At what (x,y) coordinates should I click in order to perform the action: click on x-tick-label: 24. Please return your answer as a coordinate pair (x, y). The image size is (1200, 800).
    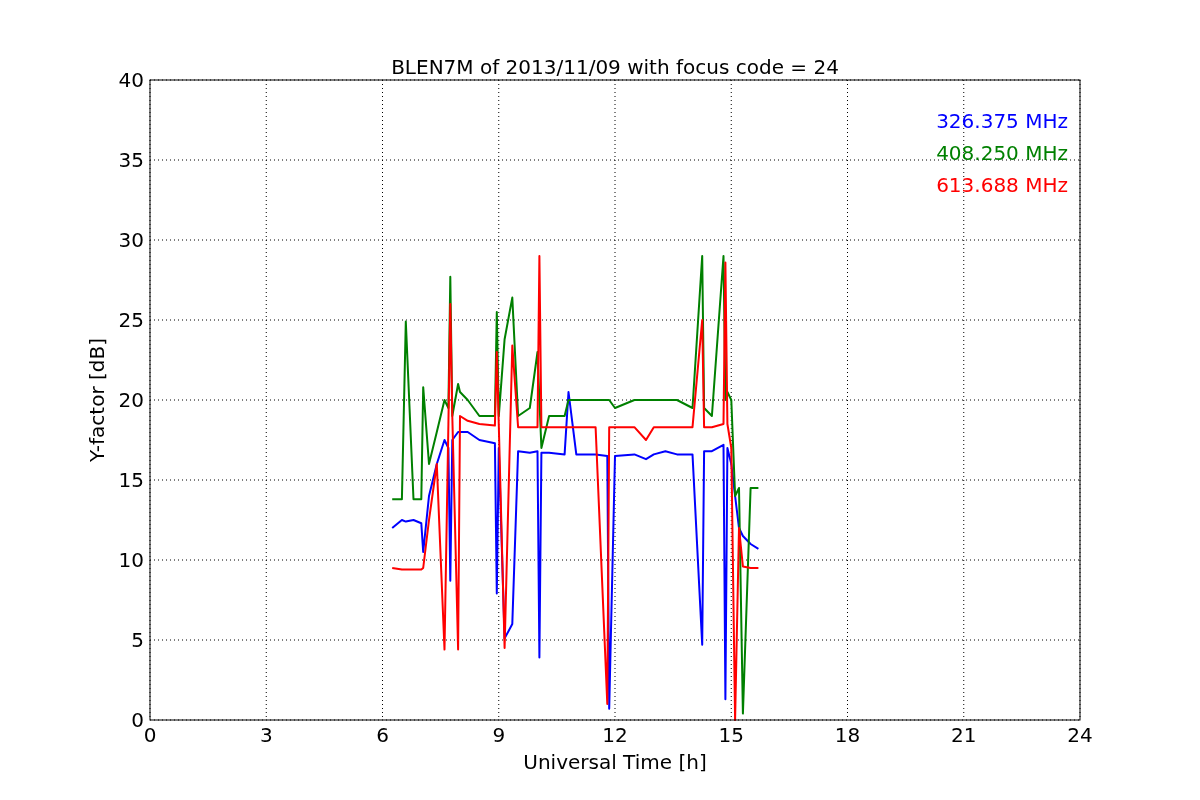
    Looking at the image, I should click on (1080, 735).